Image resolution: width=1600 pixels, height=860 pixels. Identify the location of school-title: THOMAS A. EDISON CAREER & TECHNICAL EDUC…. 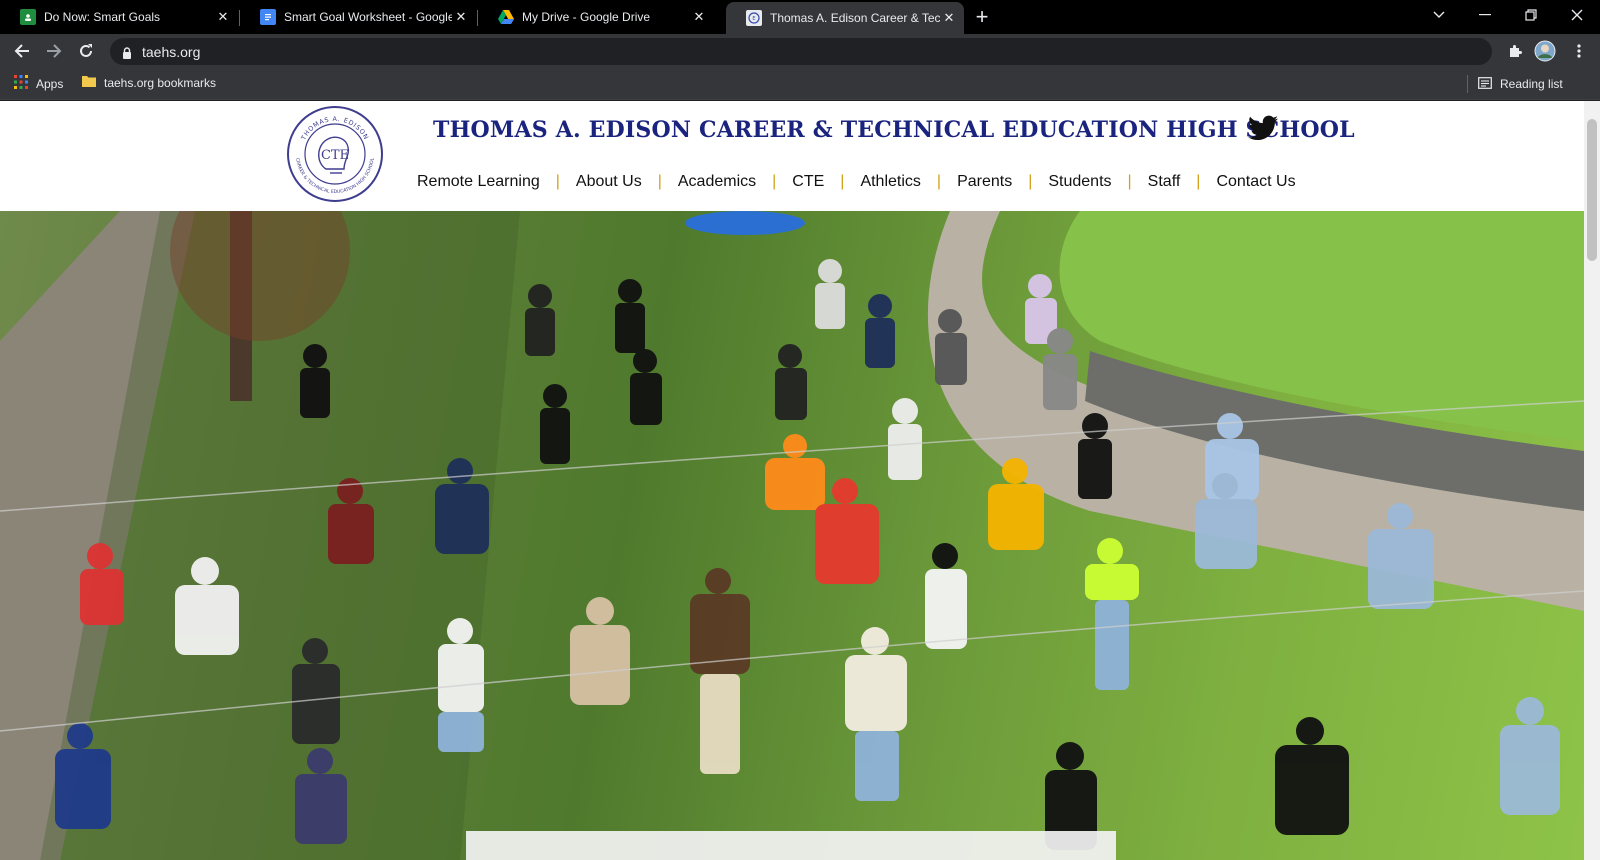
(894, 130).